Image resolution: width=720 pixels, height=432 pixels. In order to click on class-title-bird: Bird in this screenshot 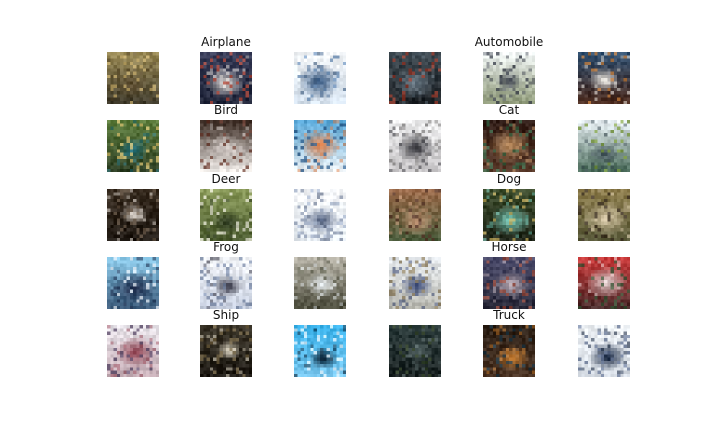, I will do `click(226, 110)`.